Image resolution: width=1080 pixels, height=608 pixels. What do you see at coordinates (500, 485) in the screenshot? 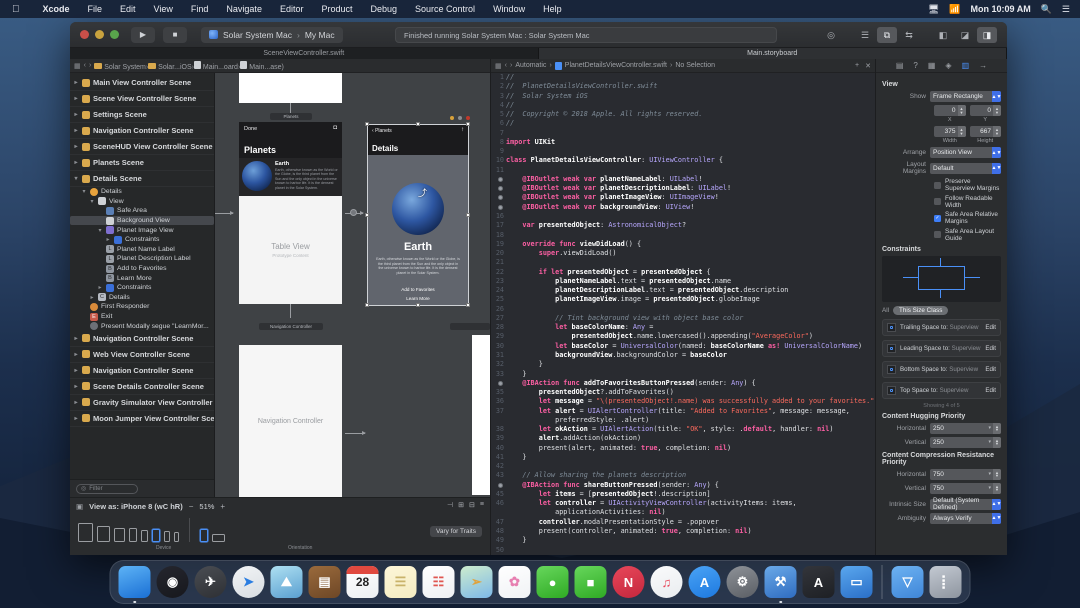
I see `connection-dot` at bounding box center [500, 485].